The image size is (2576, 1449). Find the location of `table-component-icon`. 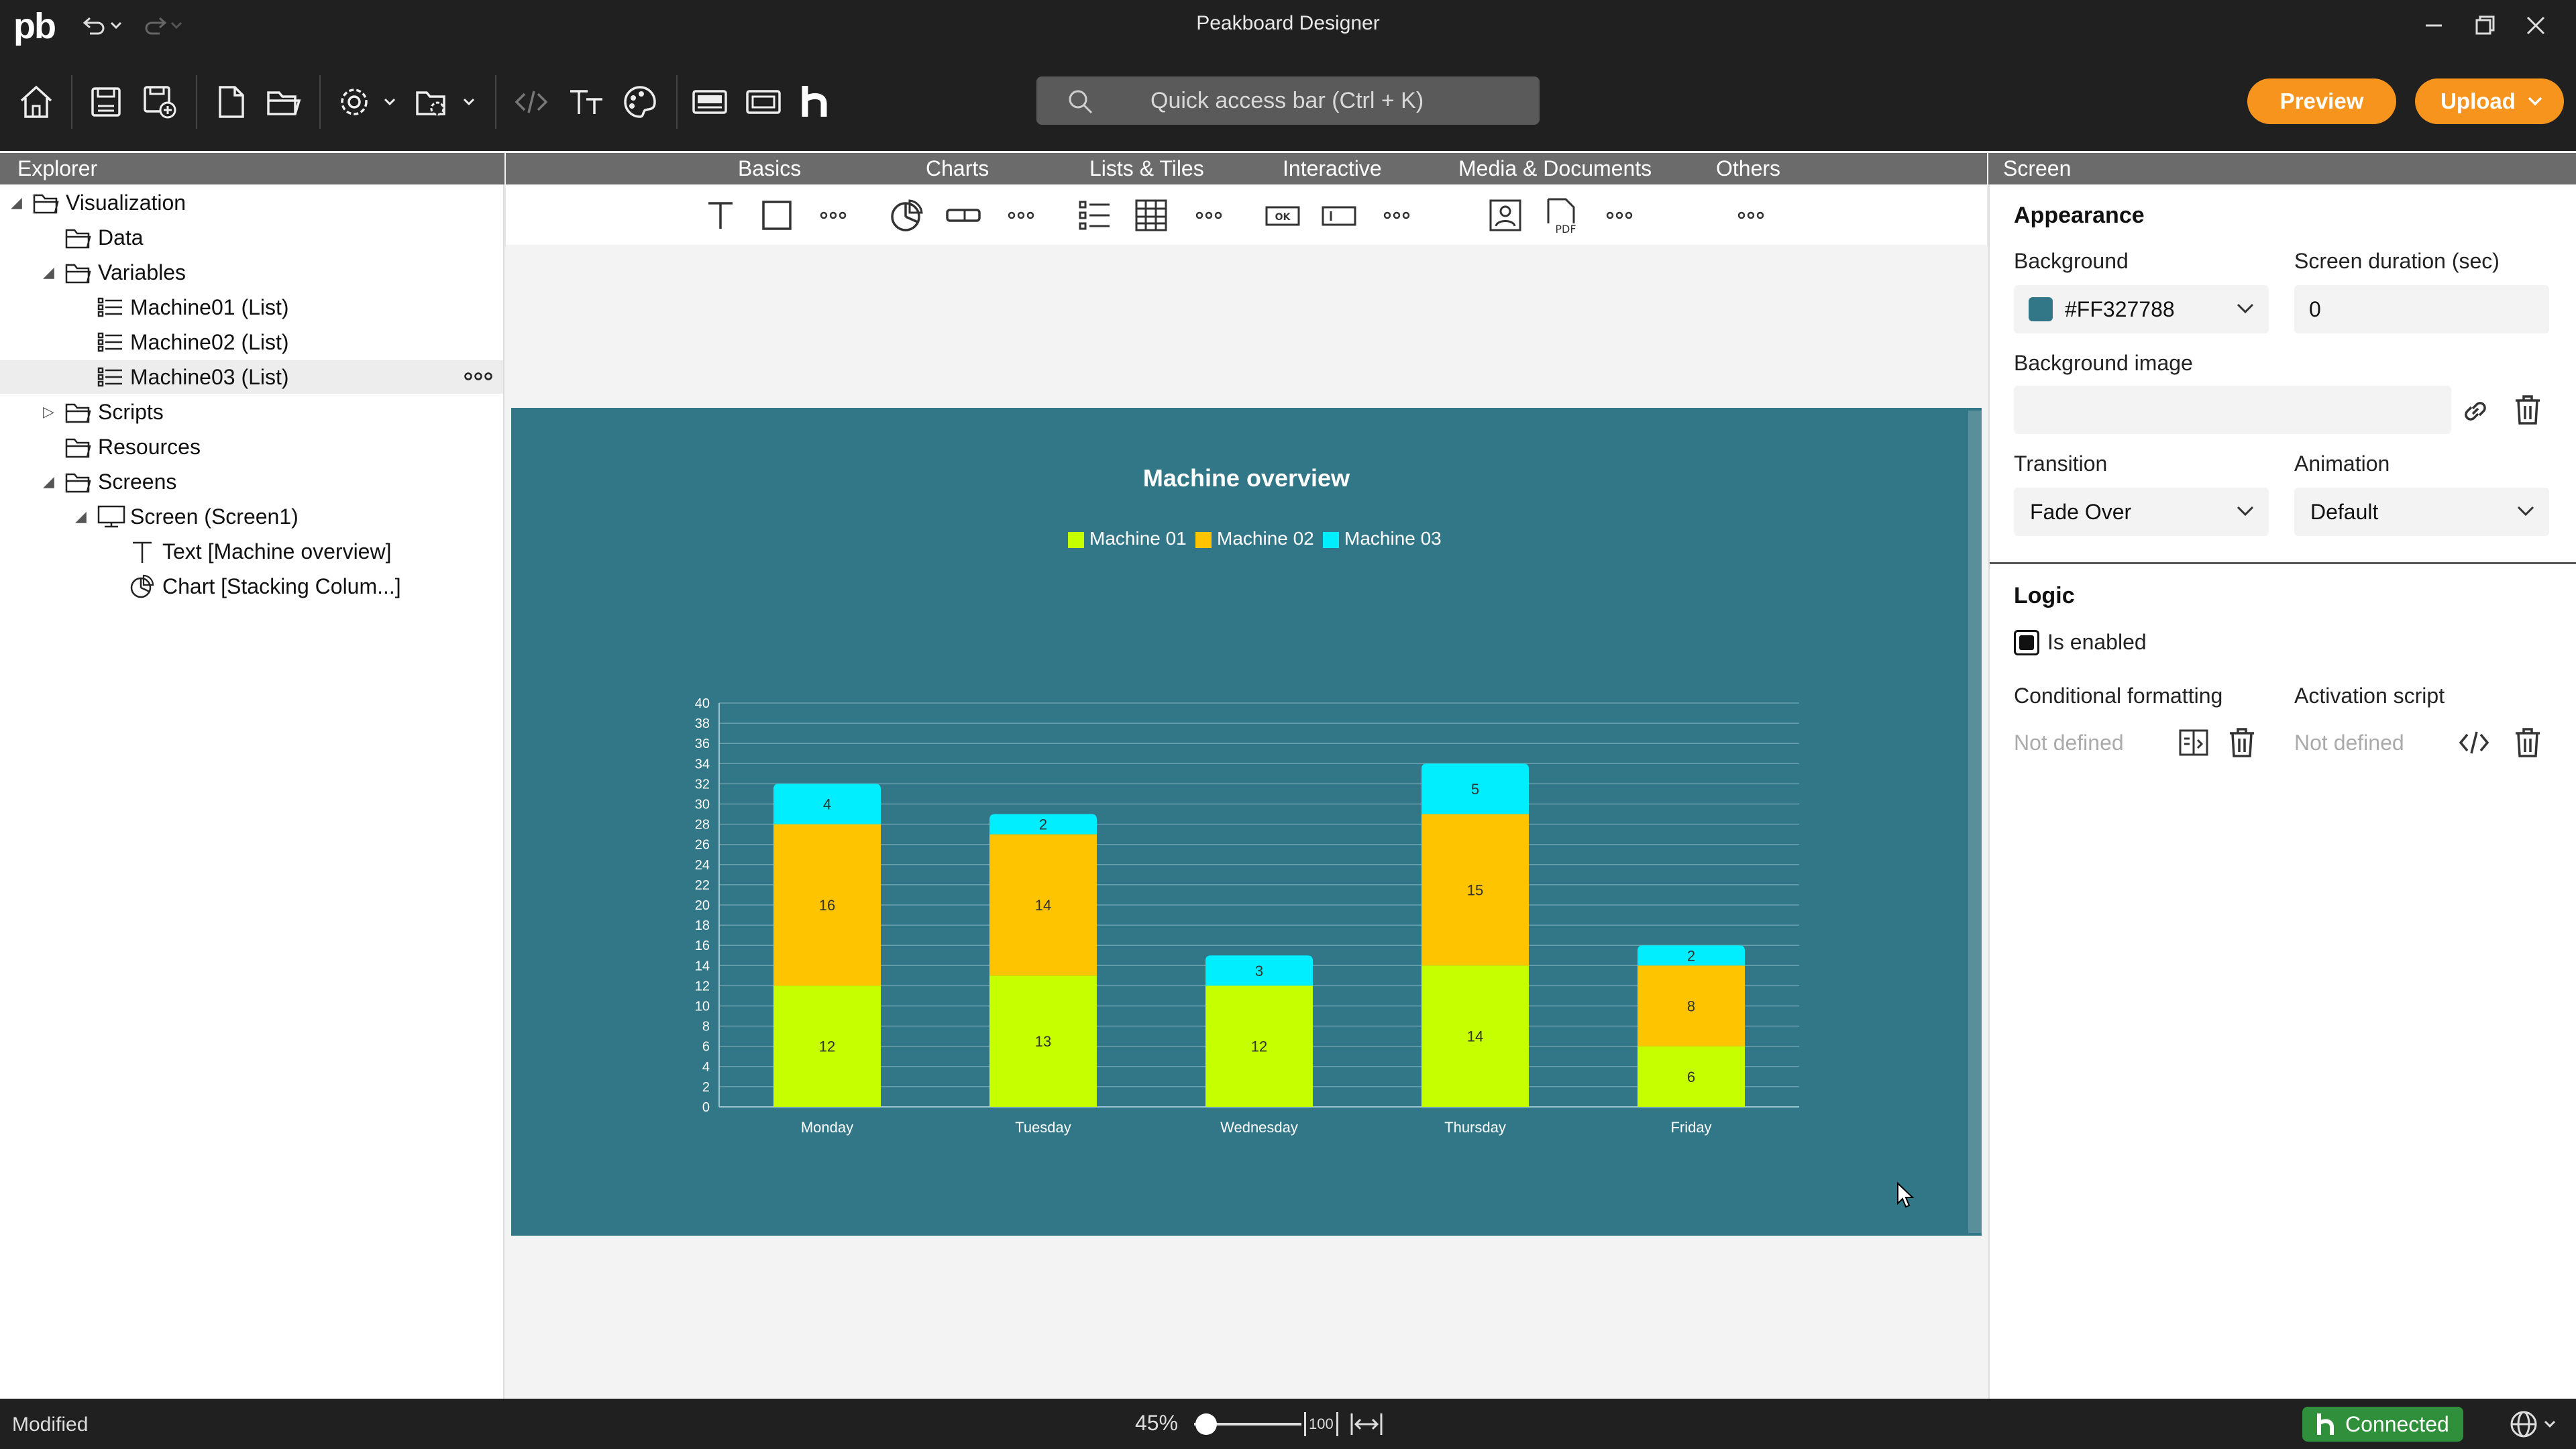

table-component-icon is located at coordinates (1151, 215).